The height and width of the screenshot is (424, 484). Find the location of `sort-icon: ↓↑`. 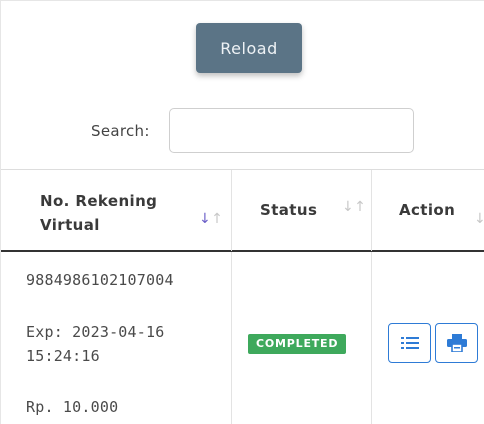

sort-icon: ↓↑ is located at coordinates (354, 207).